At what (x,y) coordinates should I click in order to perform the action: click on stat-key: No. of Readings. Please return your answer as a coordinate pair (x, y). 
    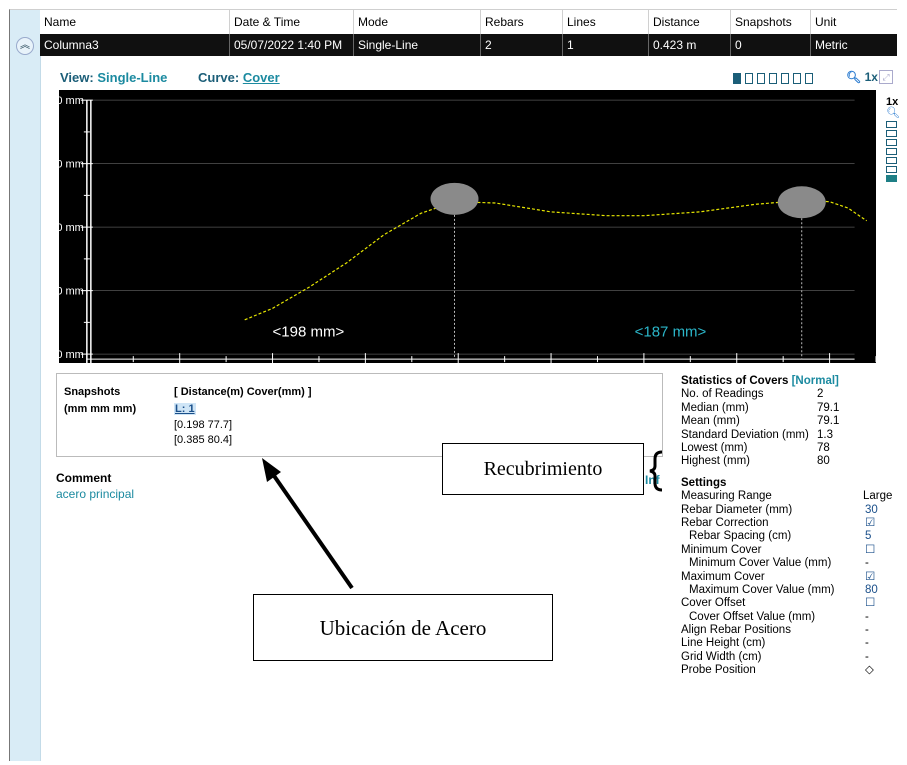
    Looking at the image, I should click on (722, 394).